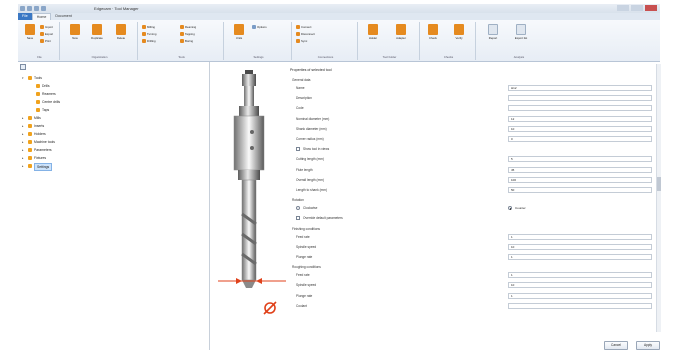  I want to click on close-button, so click(651, 8).